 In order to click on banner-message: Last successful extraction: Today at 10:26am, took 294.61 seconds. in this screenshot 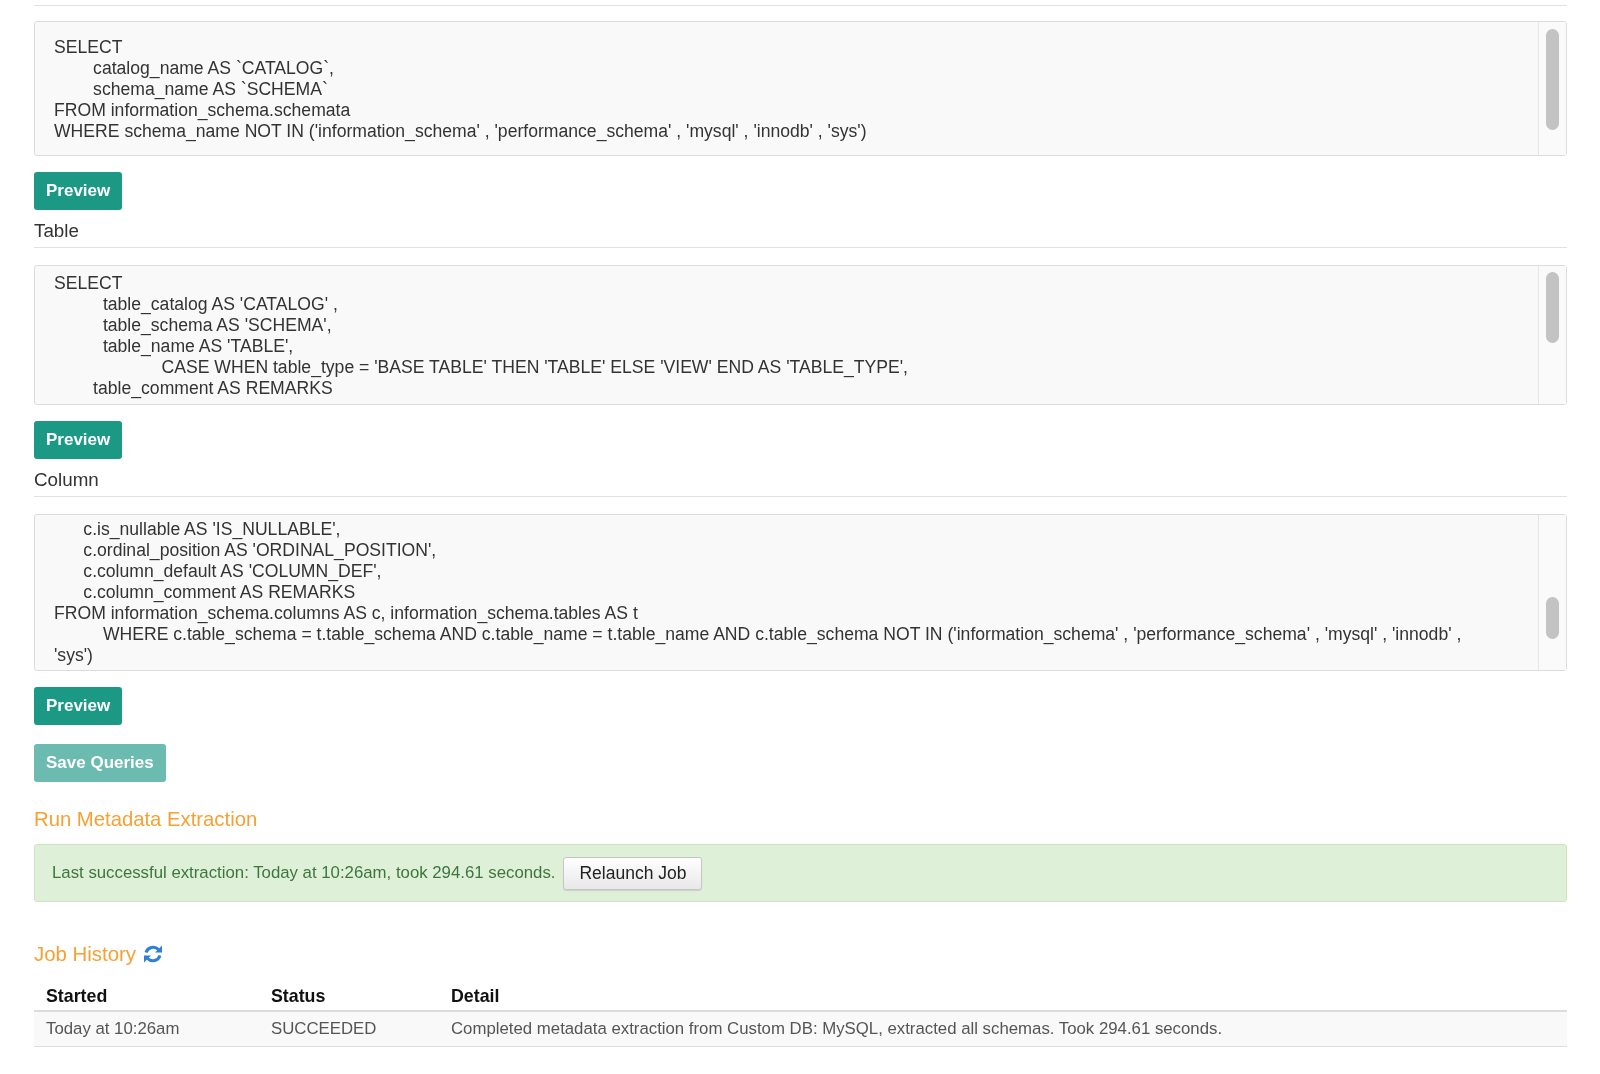, I will do `click(304, 873)`.